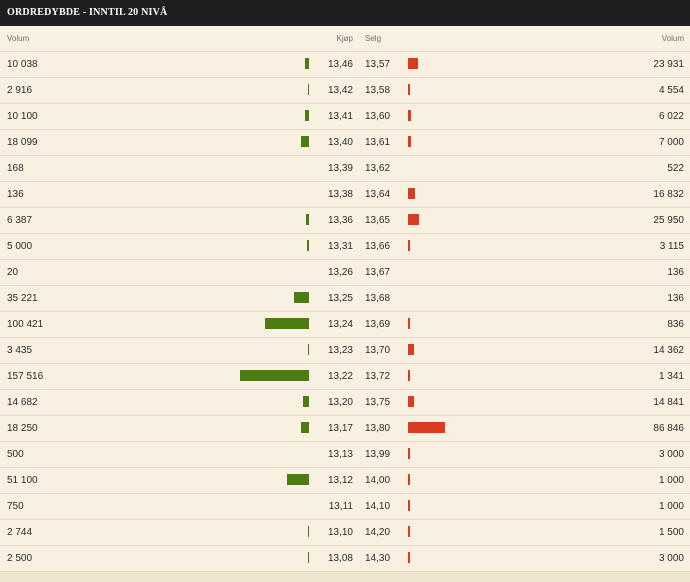 This screenshot has height=582, width=690. What do you see at coordinates (373, 38) in the screenshot?
I see `column-ask-price: Selg` at bounding box center [373, 38].